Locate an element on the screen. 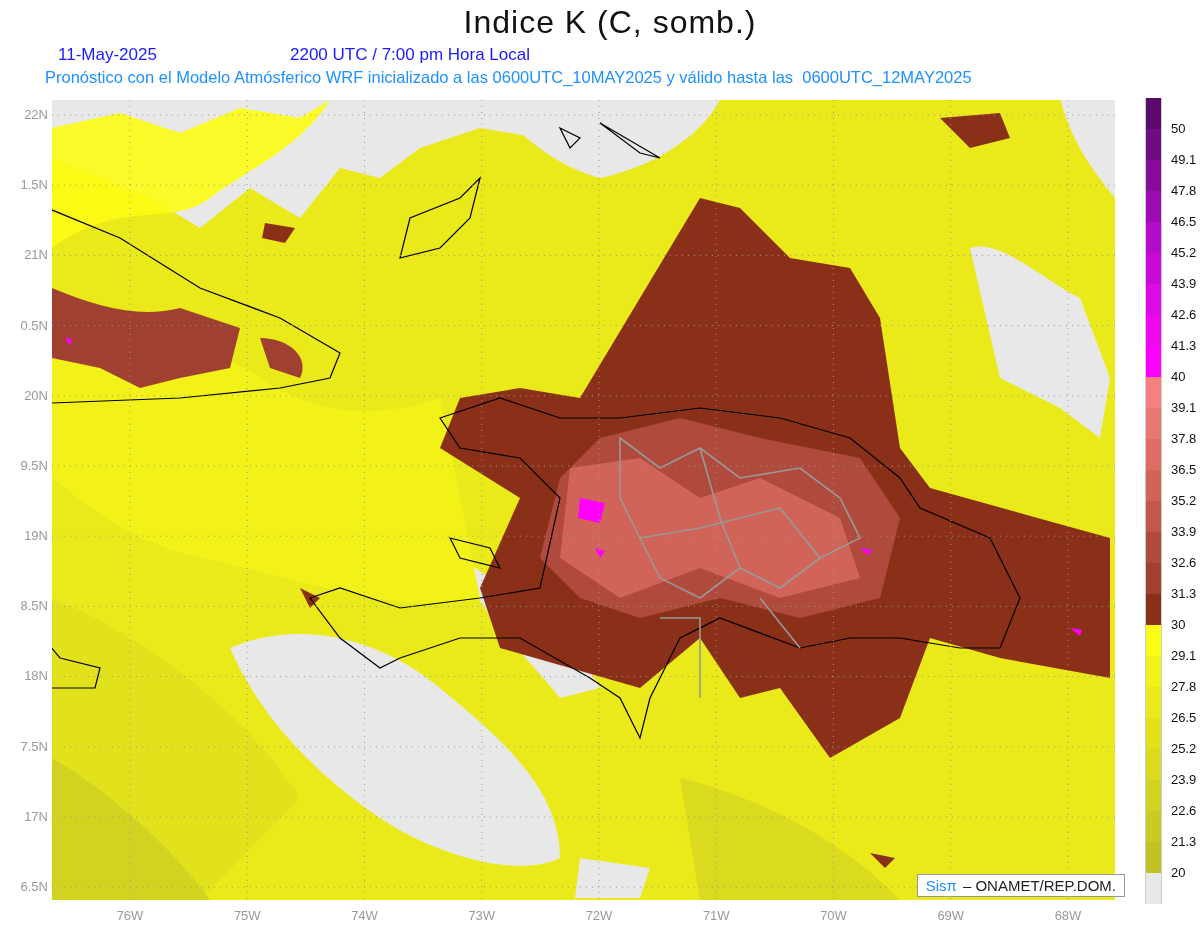 The height and width of the screenshot is (927, 1200). scale-label: 26.5 is located at coordinates (1184, 718).